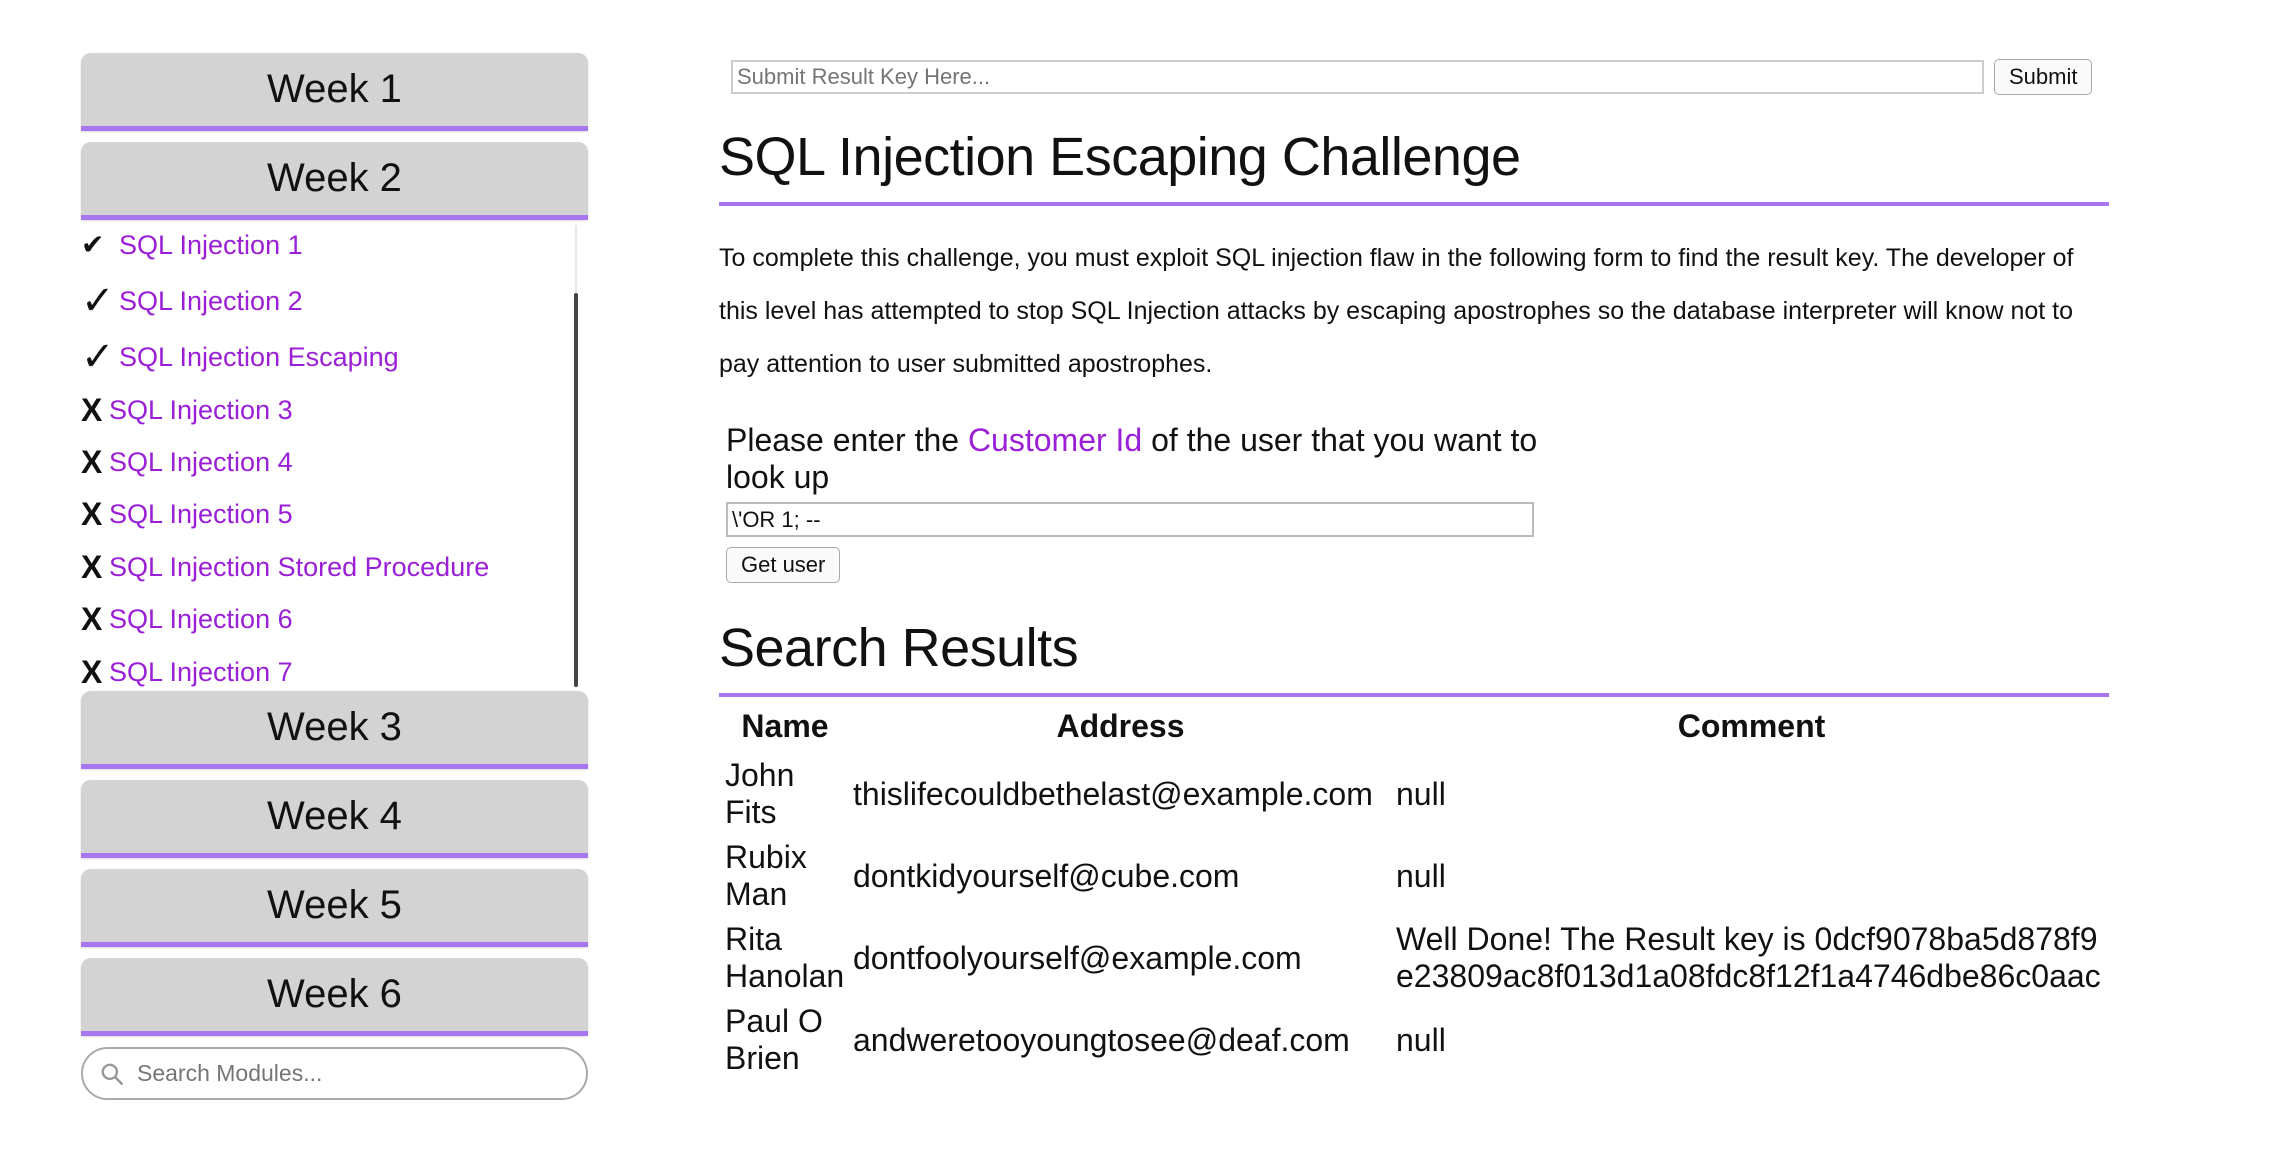  What do you see at coordinates (299, 567) in the screenshot?
I see `module-link: SQL Injection Stored Procedure` at bounding box center [299, 567].